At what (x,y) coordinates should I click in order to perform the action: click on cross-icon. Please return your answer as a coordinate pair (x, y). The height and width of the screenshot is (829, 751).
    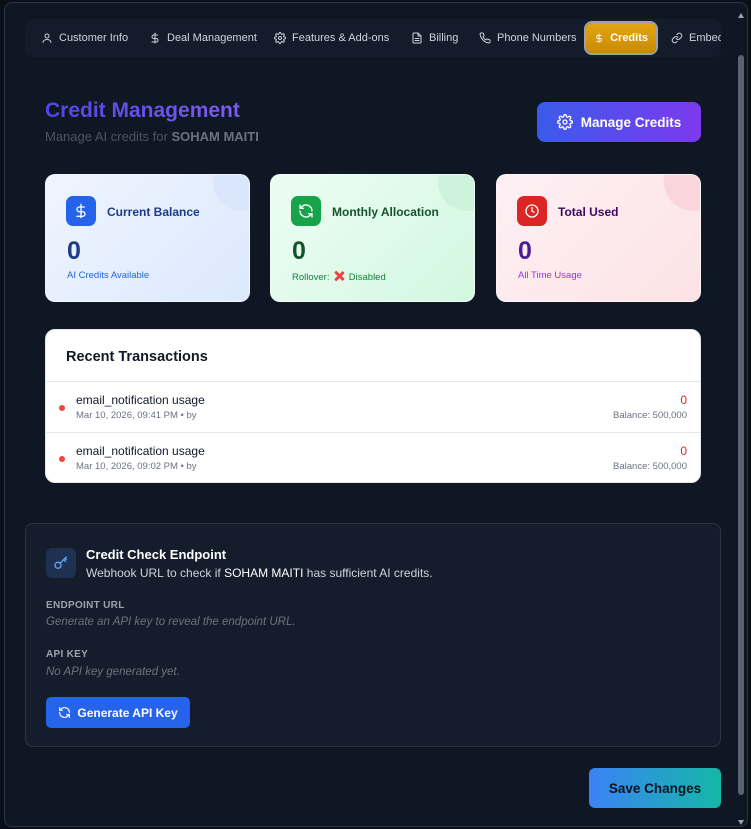
    Looking at the image, I should click on (339, 276).